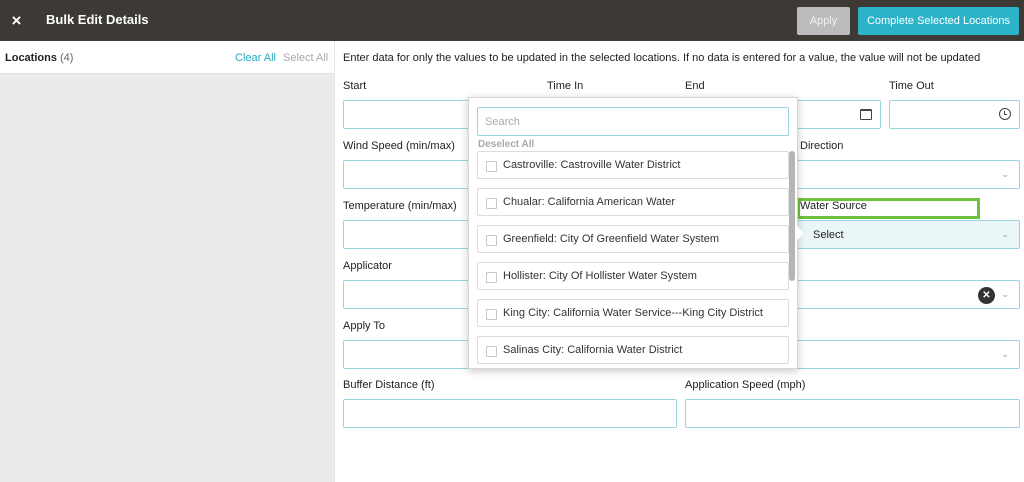 The width and height of the screenshot is (1024, 482). What do you see at coordinates (67, 58) in the screenshot?
I see `locations-count: (4)` at bounding box center [67, 58].